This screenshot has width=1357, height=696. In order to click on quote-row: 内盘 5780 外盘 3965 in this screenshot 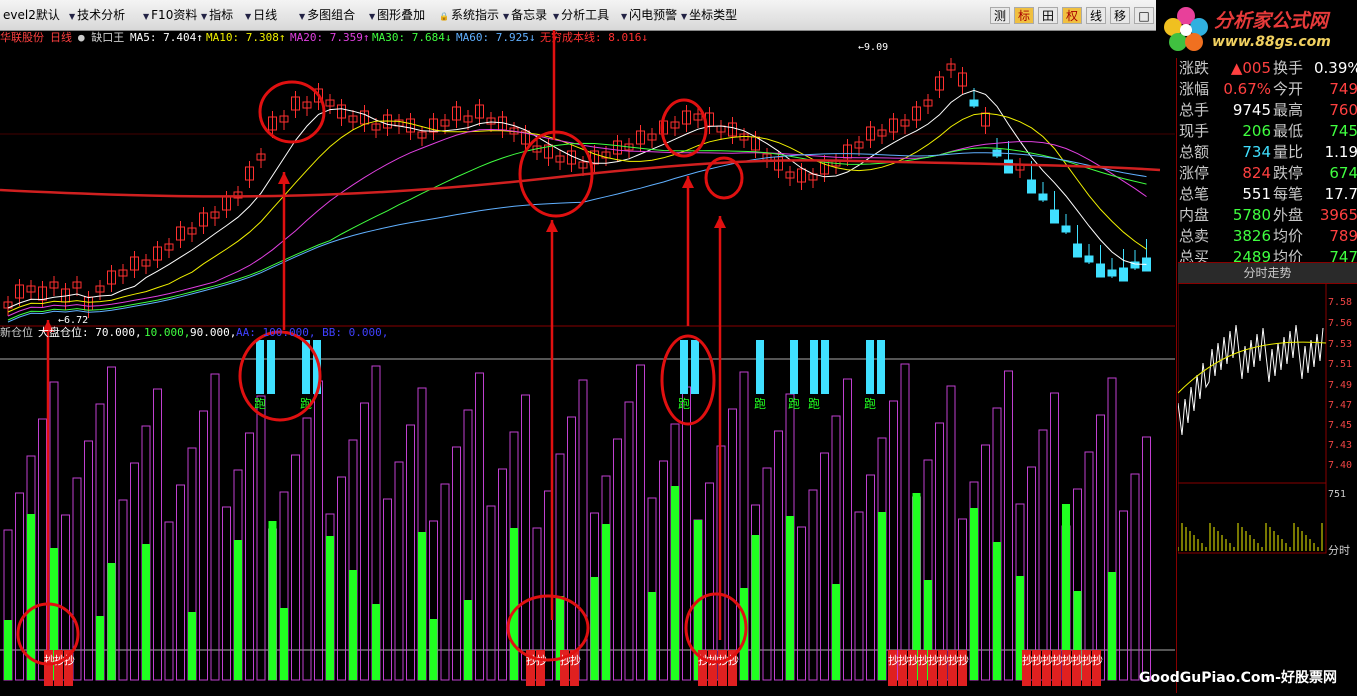, I will do `click(1267, 215)`.